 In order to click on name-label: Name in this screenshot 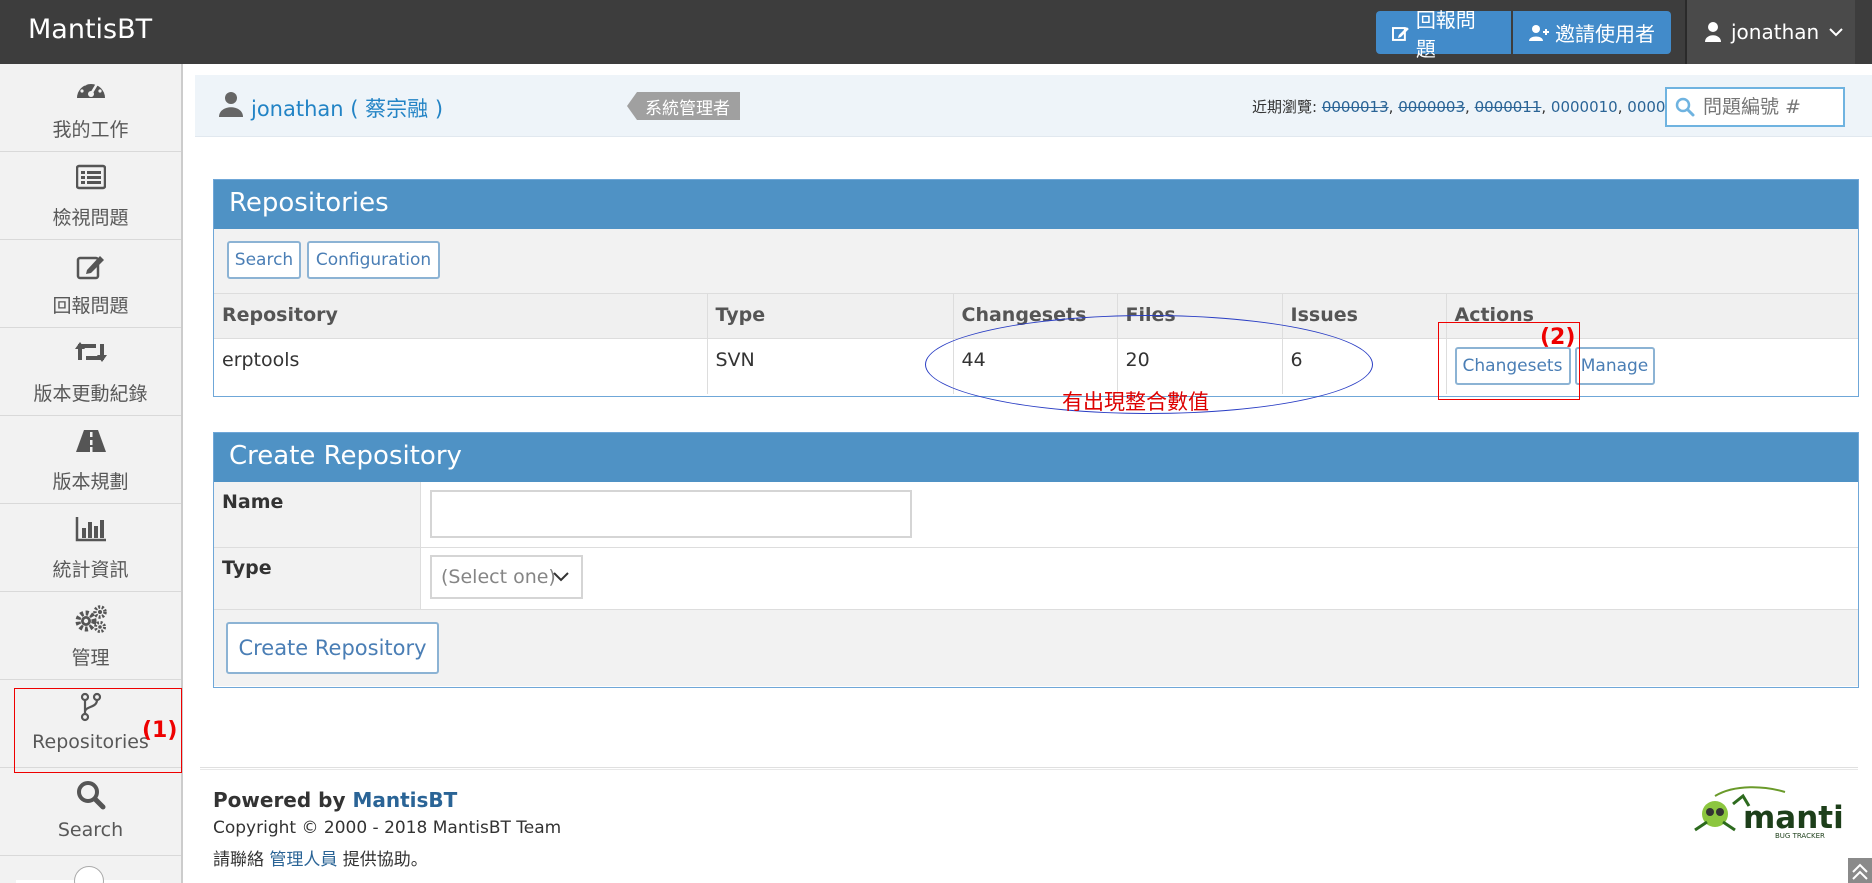, I will do `click(317, 514)`.